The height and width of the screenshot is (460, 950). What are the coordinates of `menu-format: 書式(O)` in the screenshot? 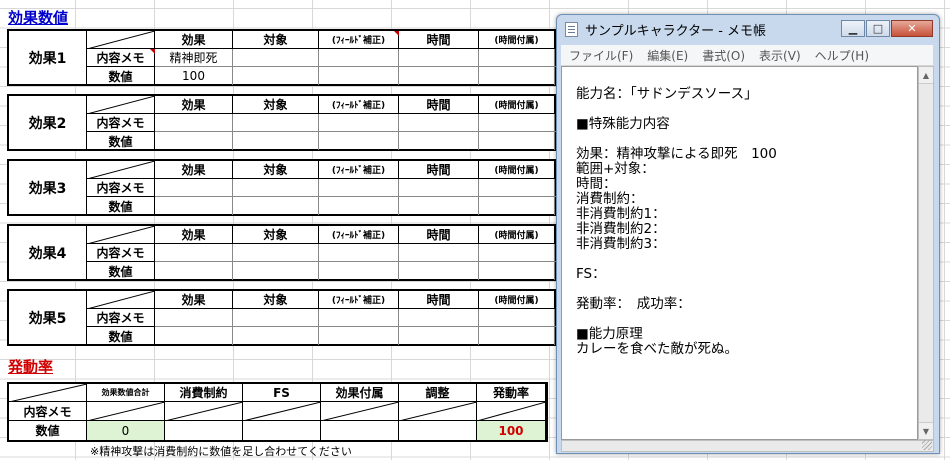 It's located at (723, 55).